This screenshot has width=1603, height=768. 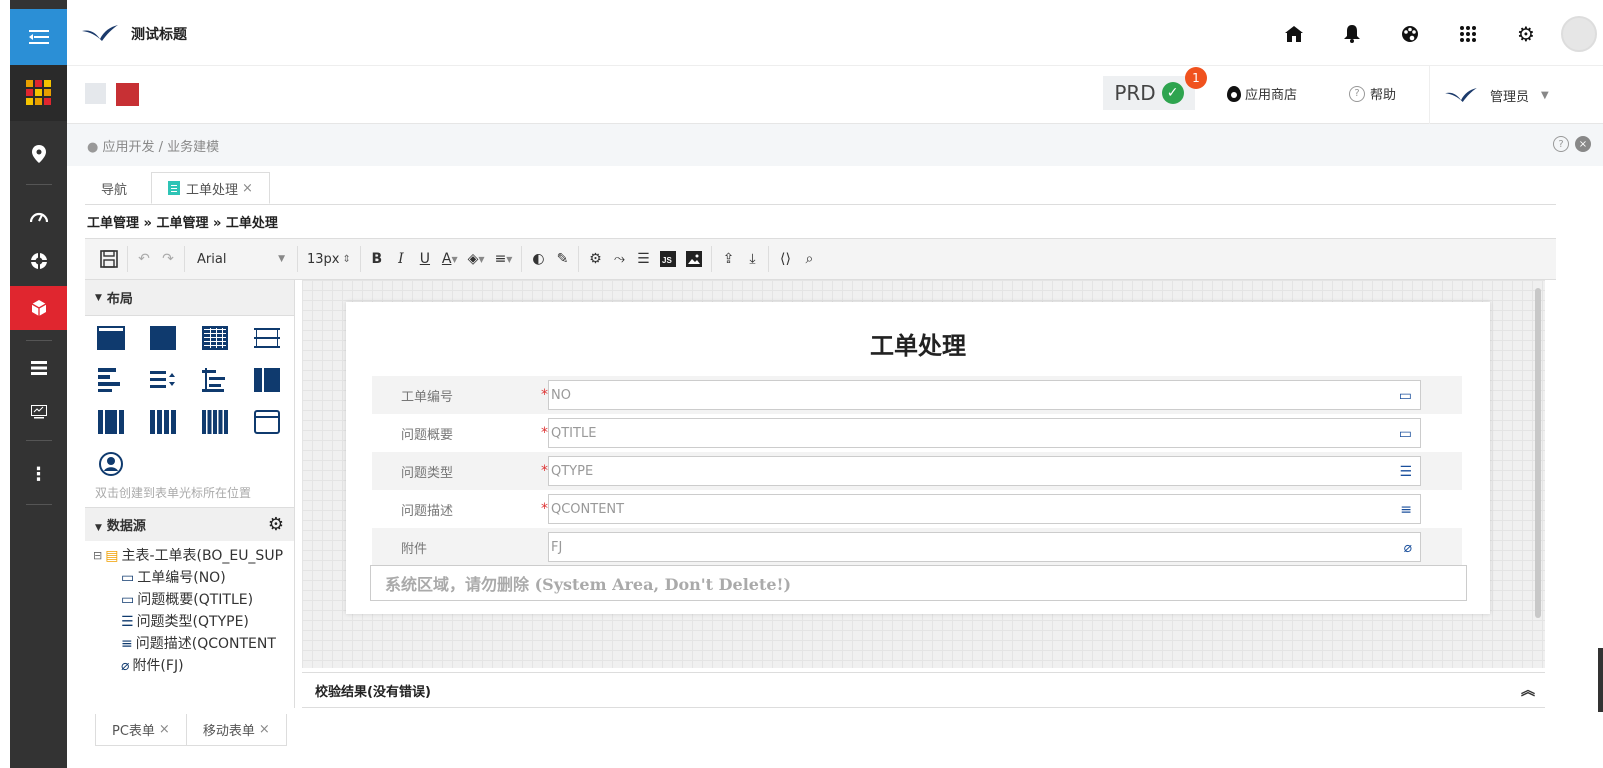 I want to click on undo-button: ↶, so click(x=144, y=259).